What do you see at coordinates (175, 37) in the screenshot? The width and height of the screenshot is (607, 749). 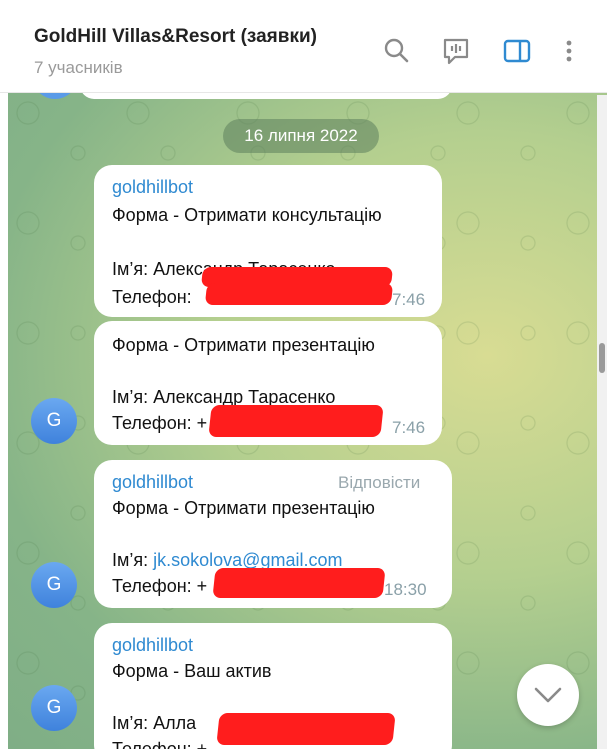 I see `chat-title: GoldHill Villas&Resort (заявки)` at bounding box center [175, 37].